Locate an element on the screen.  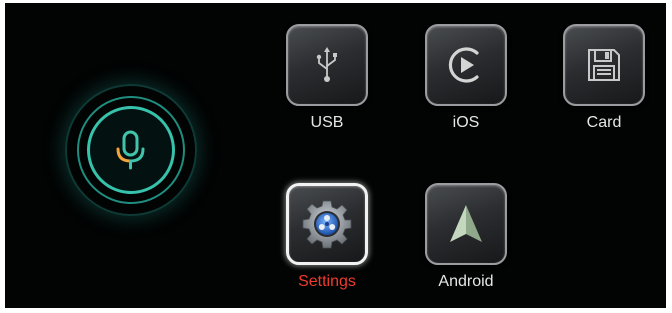
carplay-play-icon is located at coordinates (463, 65).